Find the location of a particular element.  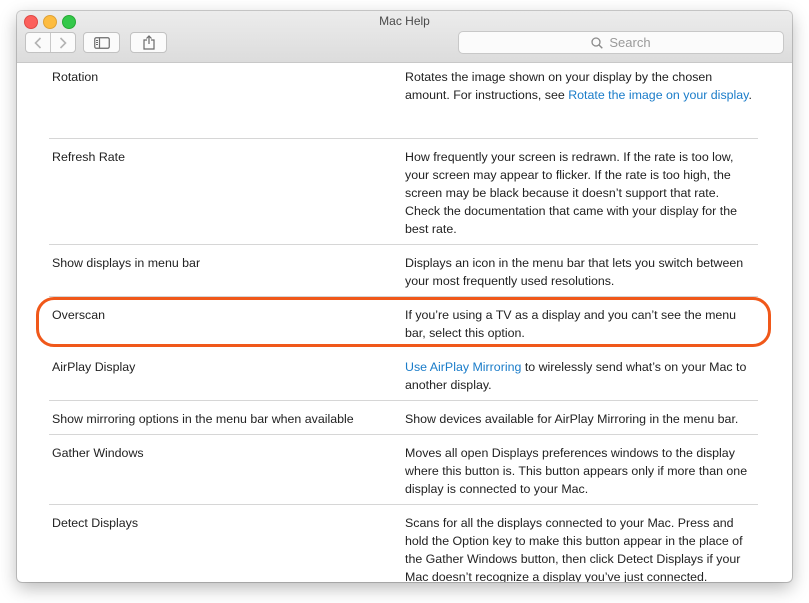

setting-name: Refresh Rate is located at coordinates (89, 157).